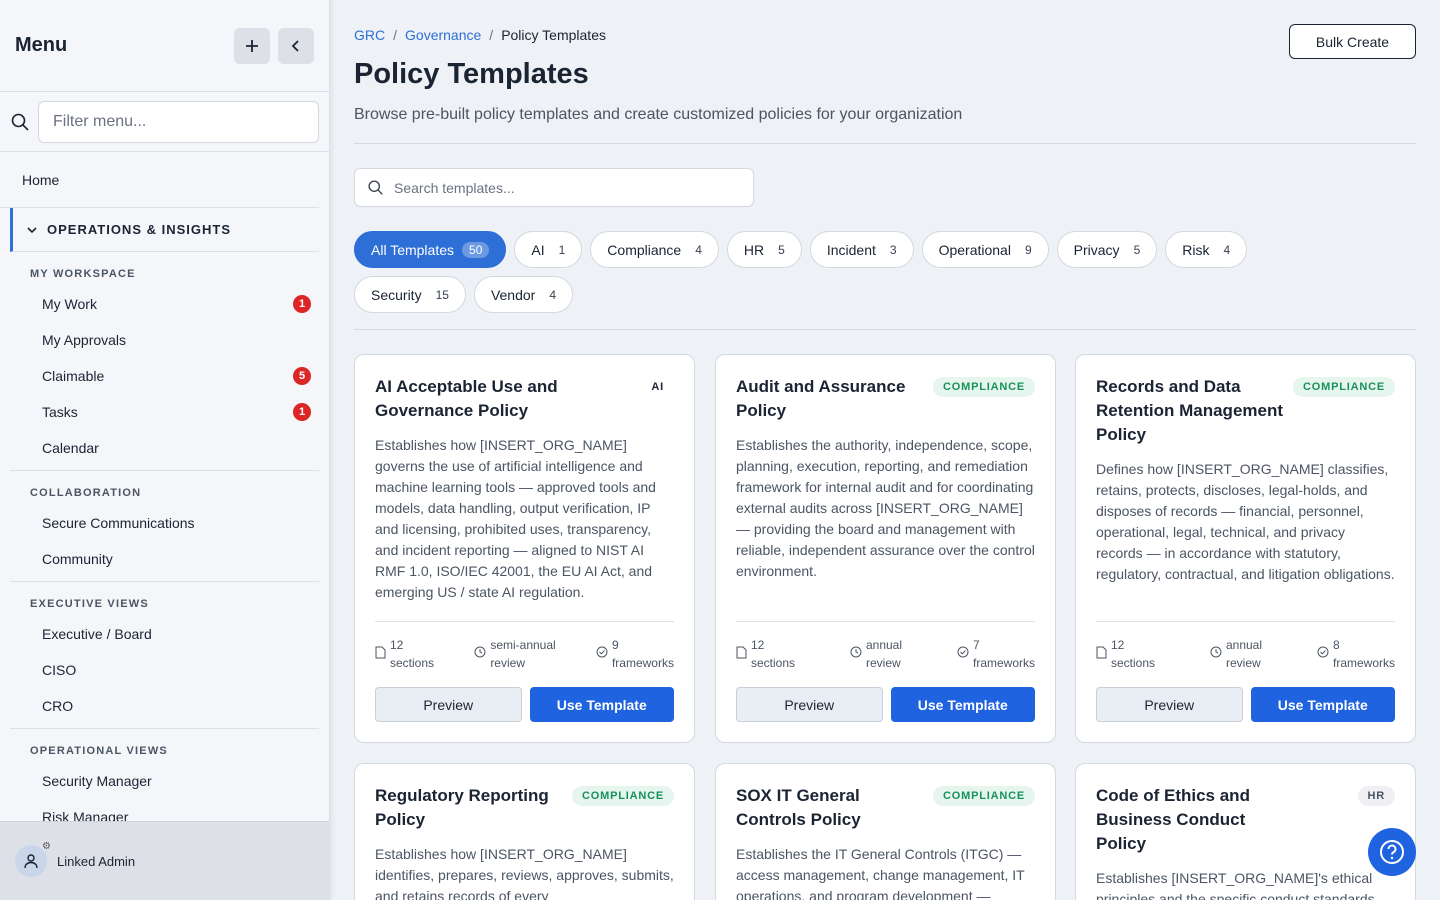  I want to click on group-label: OPERATIONS & INSIGHTS, so click(139, 229).